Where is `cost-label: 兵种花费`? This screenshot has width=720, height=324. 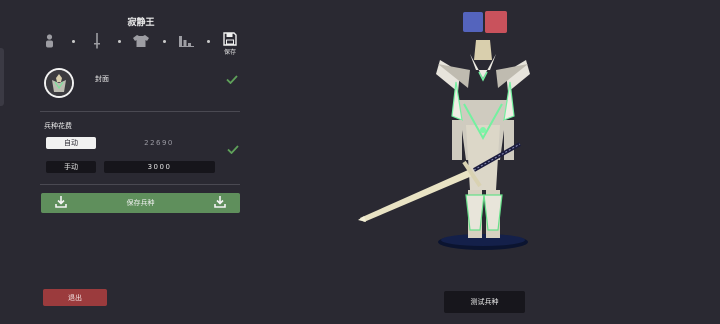
cost-label: 兵种花费 is located at coordinates (58, 126).